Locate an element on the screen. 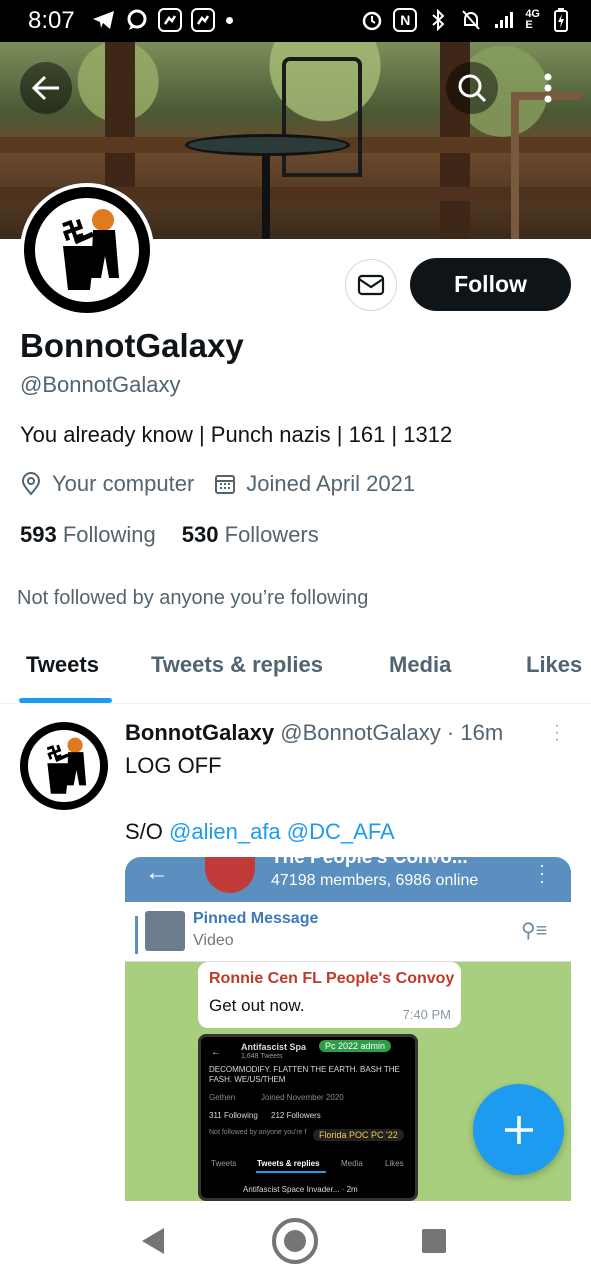 This screenshot has width=591, height=1280. tweet-time: · 16m is located at coordinates (475, 732).